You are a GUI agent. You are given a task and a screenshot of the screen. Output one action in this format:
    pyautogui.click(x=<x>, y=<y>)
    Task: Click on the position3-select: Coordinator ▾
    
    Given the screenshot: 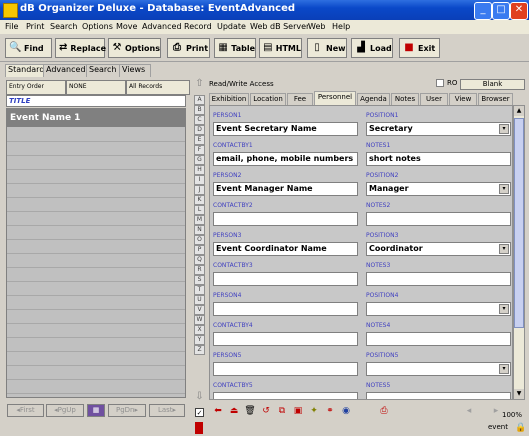 What is the action you would take?
    pyautogui.click(x=438, y=249)
    